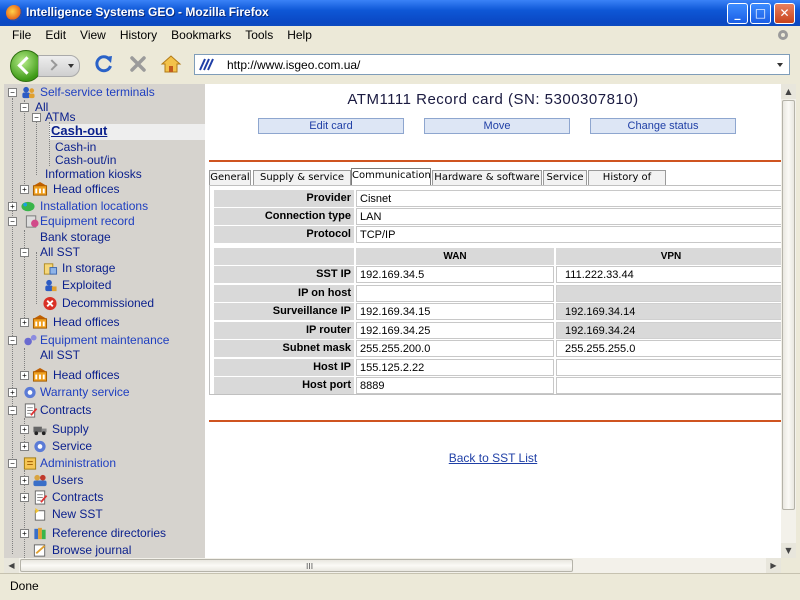  What do you see at coordinates (400, 36) in the screenshot?
I see `menu-bar: File Edit View History Bookmarks Tools Help` at bounding box center [400, 36].